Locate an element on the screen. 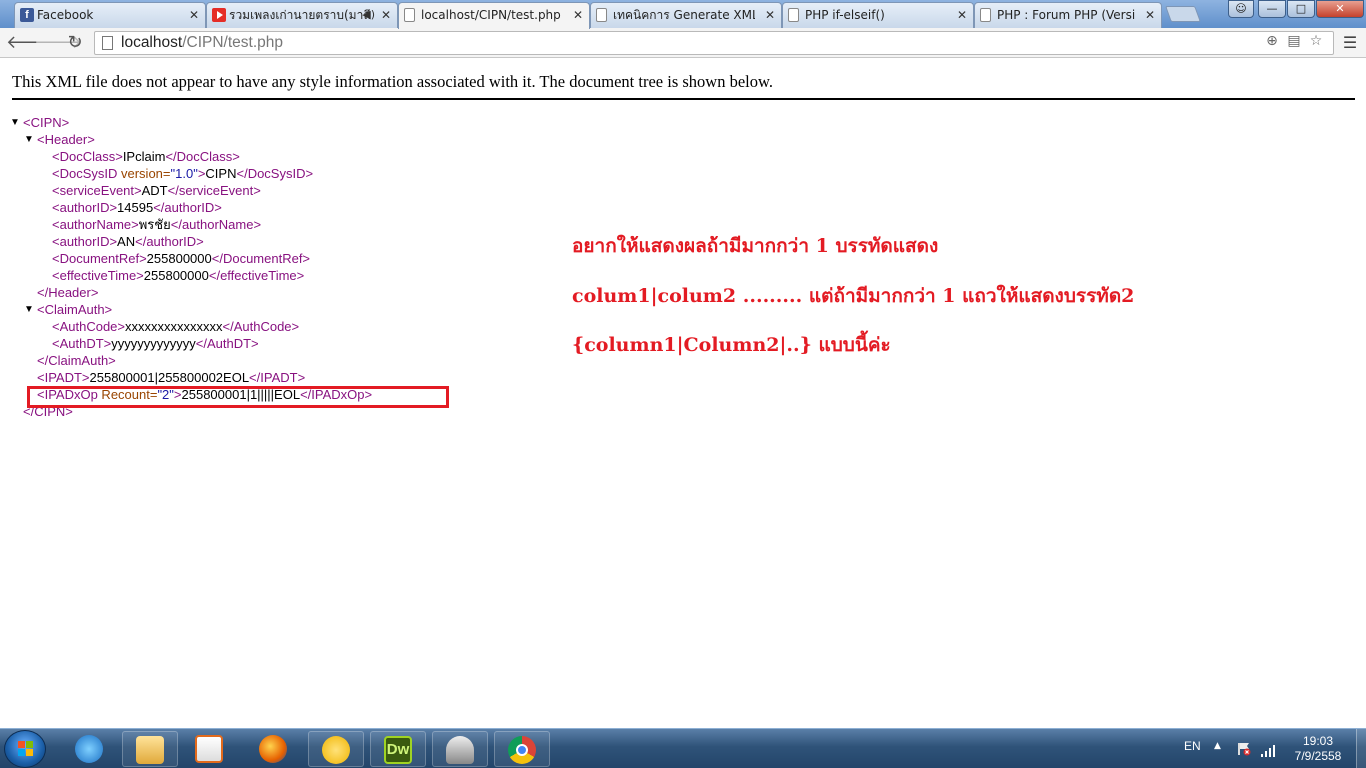 This screenshot has height=768, width=1366. minimize-icon: — is located at coordinates (1272, 8).